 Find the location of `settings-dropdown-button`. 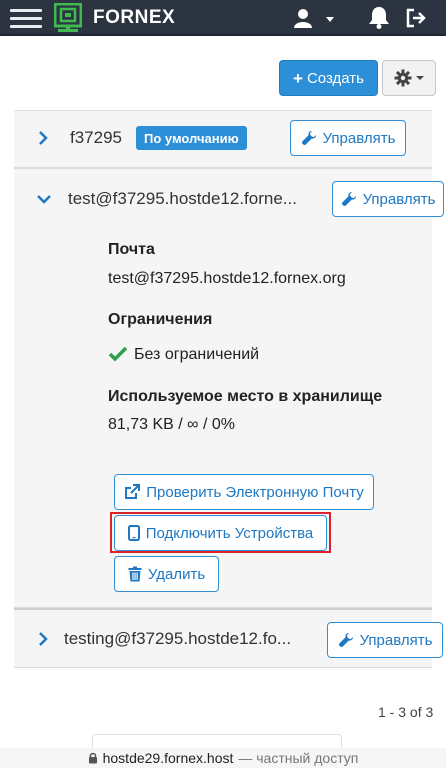

settings-dropdown-button is located at coordinates (409, 78).